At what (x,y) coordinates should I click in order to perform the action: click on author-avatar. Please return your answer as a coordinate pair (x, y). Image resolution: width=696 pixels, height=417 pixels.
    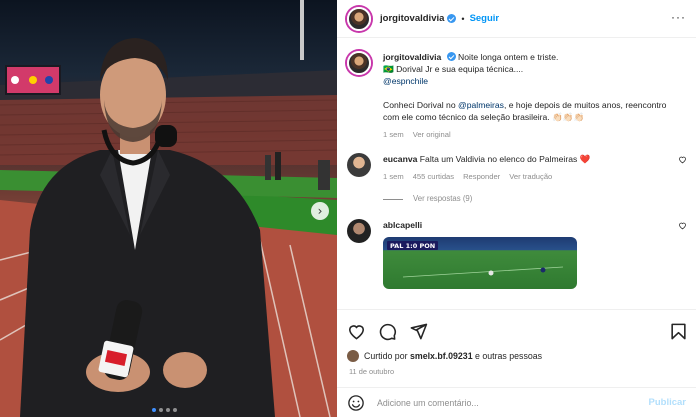
    Looking at the image, I should click on (359, 18).